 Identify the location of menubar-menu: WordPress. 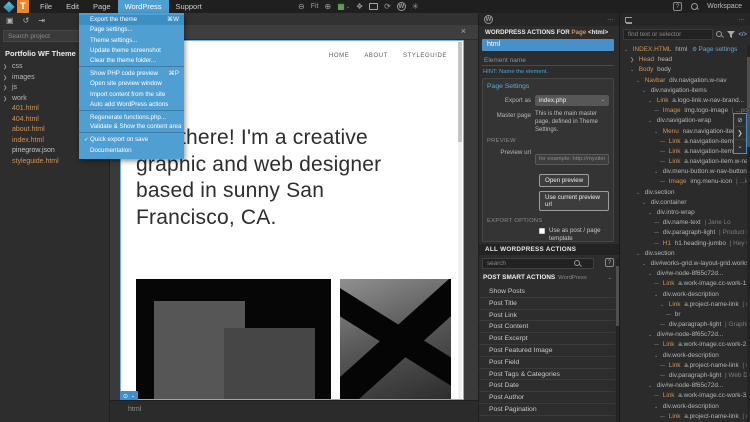
(143, 6).